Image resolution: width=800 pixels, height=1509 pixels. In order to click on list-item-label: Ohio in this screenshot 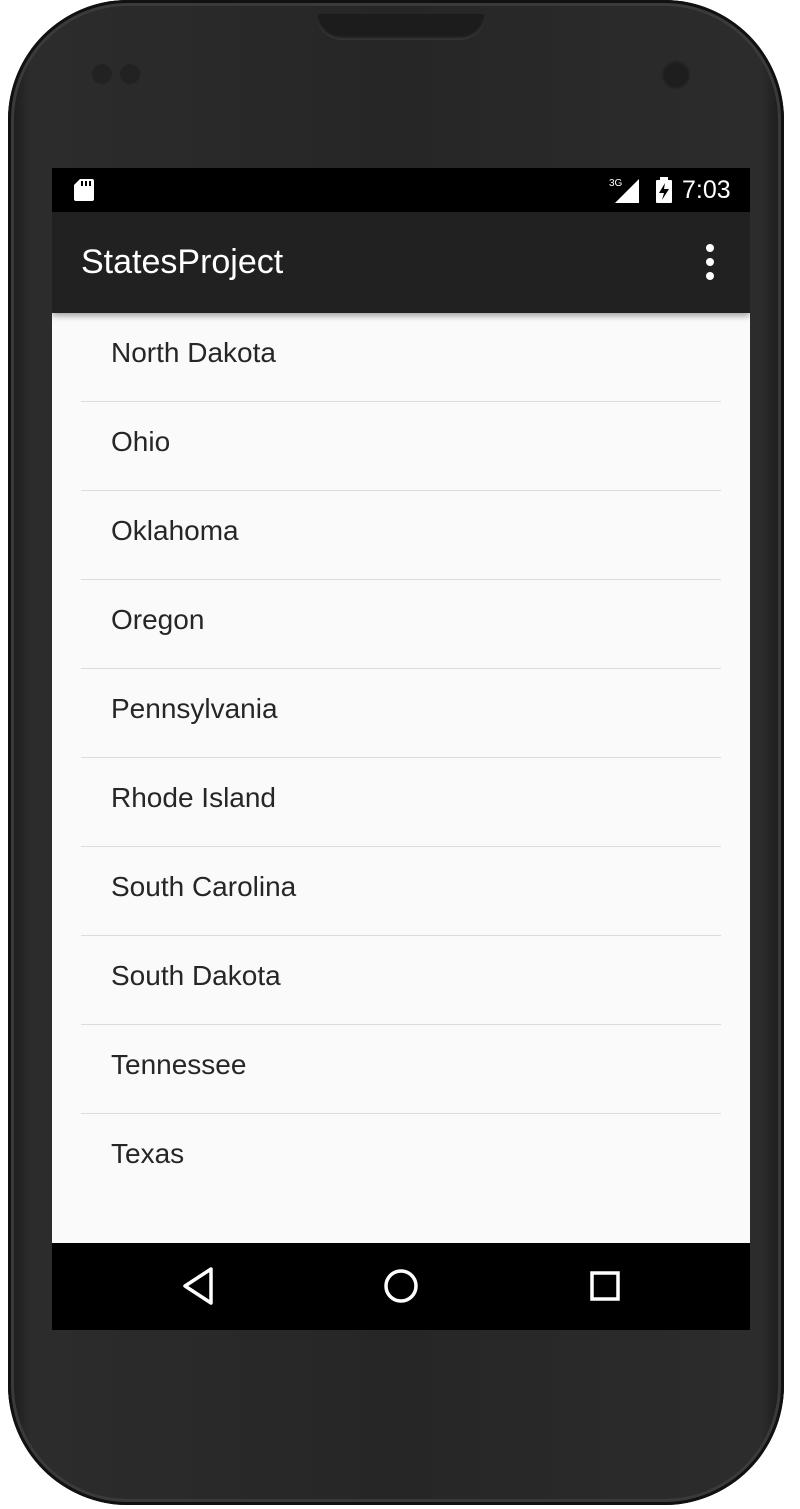, I will do `click(141, 441)`.